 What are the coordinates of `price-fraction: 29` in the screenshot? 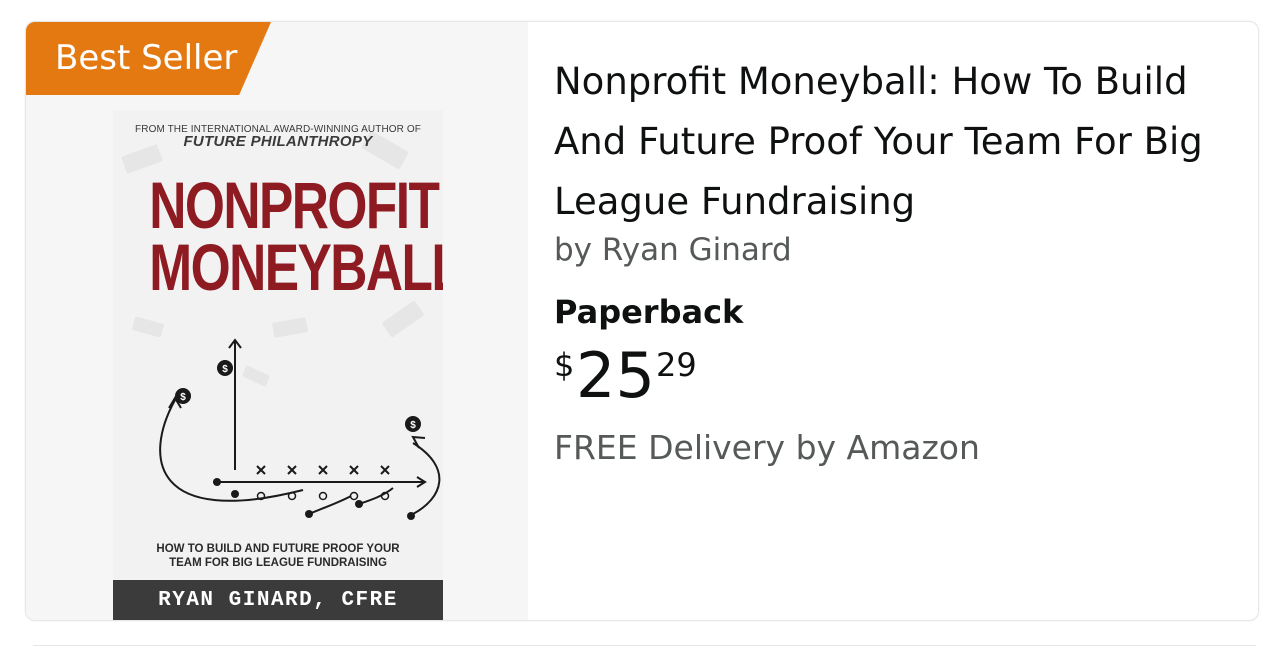 It's located at (676, 365).